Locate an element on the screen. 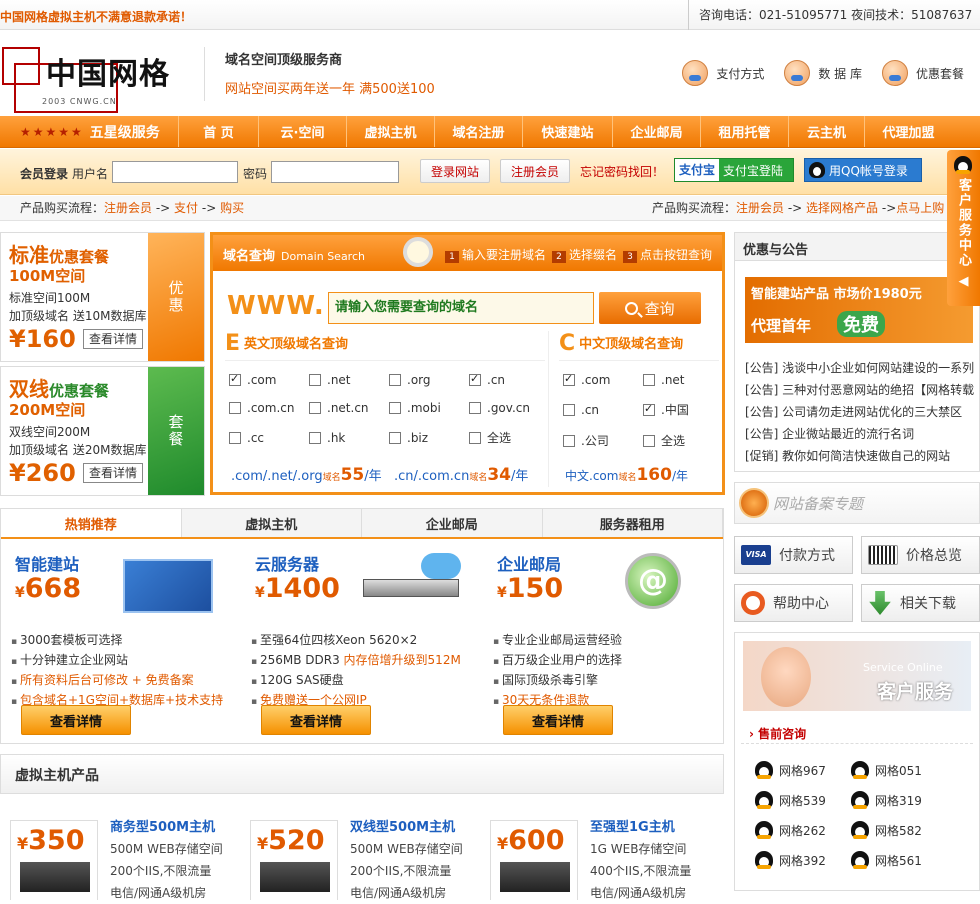 The width and height of the screenshot is (980, 904). notice-item: [公告] 企业微站最近的流行名词 is located at coordinates (860, 436).